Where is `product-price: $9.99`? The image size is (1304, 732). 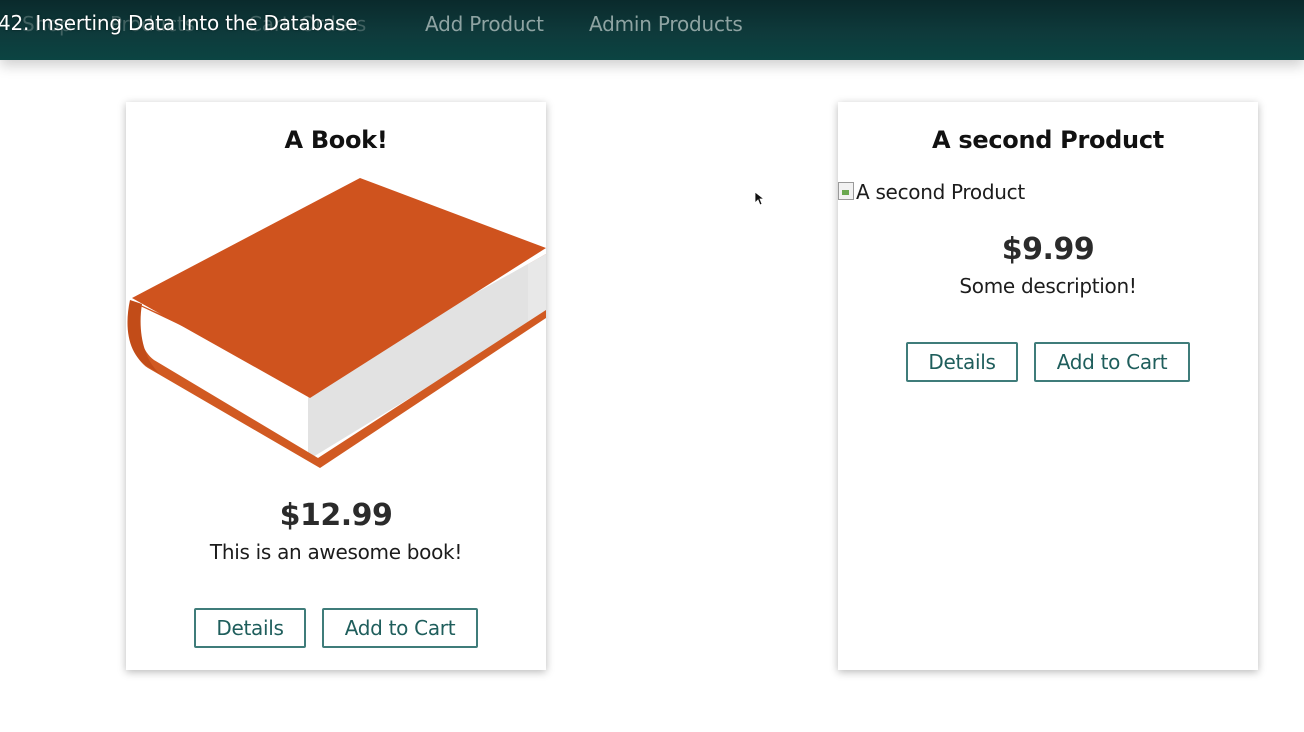 product-price: $9.99 is located at coordinates (1048, 249).